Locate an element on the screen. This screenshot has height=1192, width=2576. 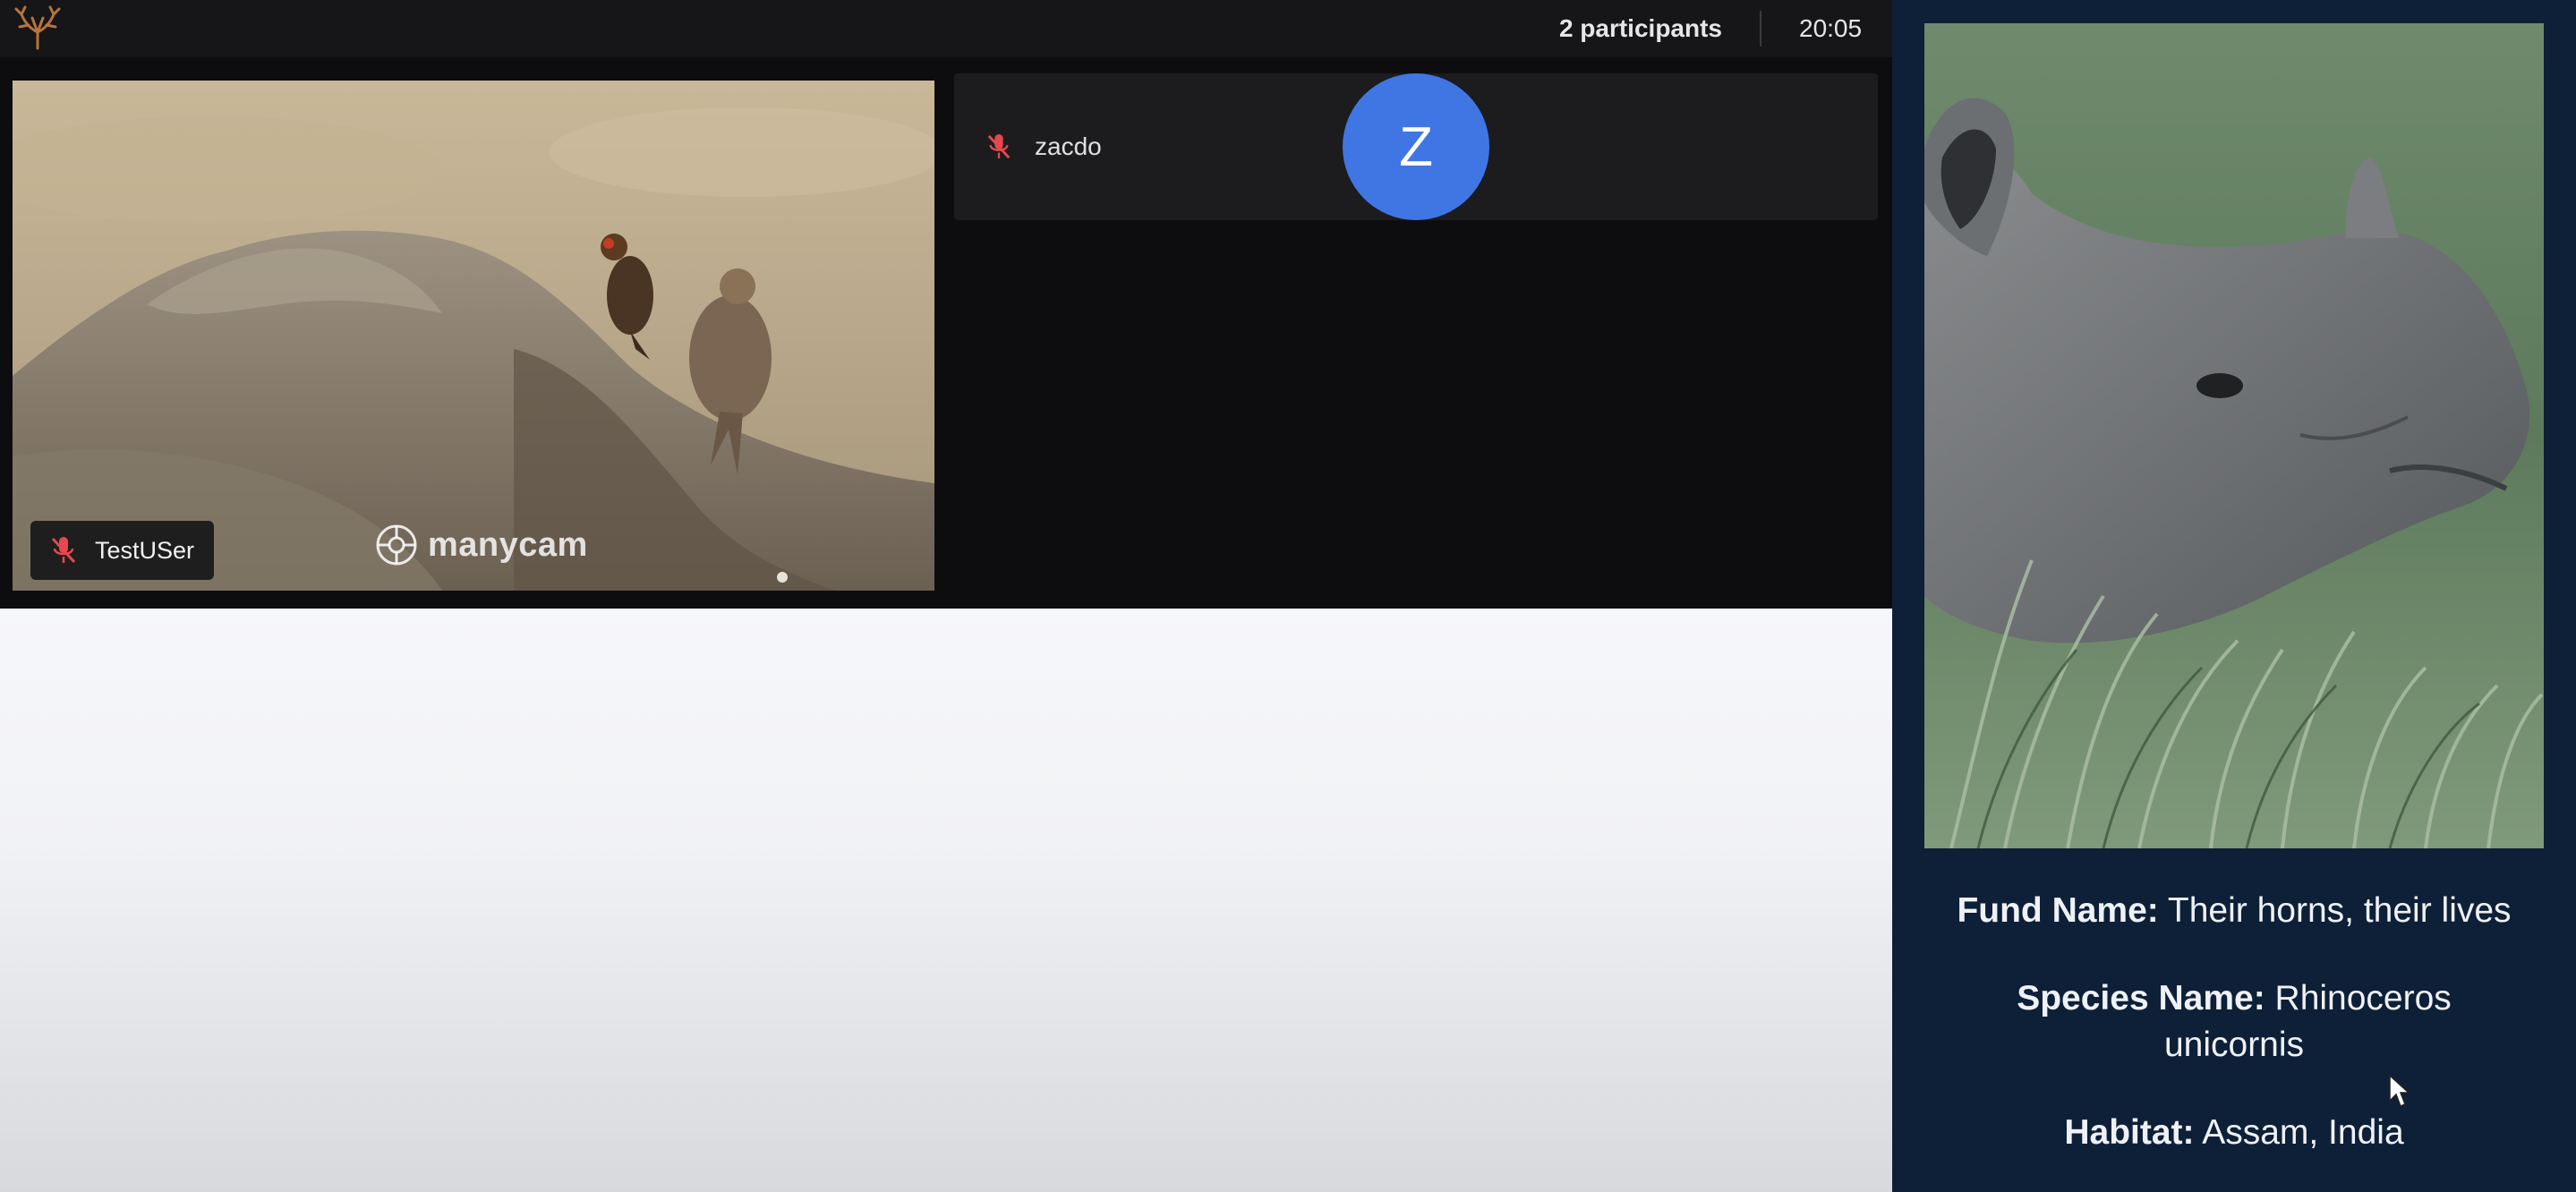
mouse-cursor-icon is located at coordinates (2399, 1090).